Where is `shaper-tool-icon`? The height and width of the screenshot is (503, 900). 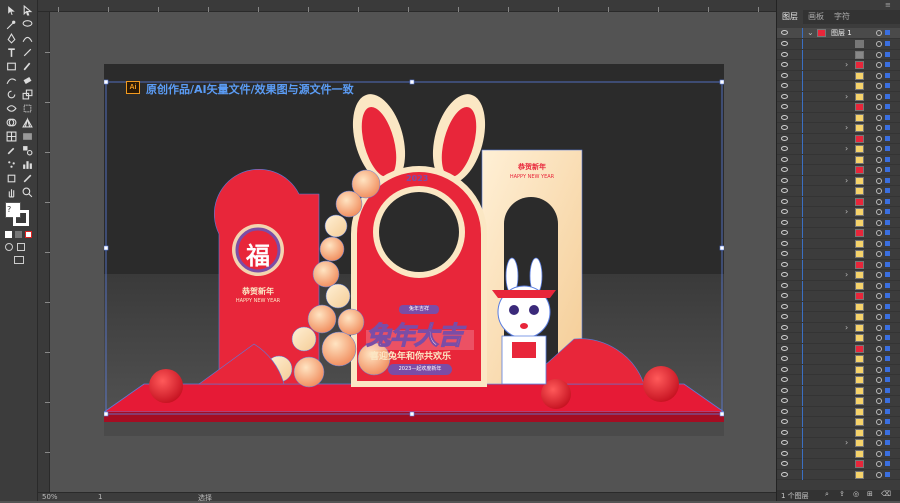
shaper-tool-icon is located at coordinates (11, 80).